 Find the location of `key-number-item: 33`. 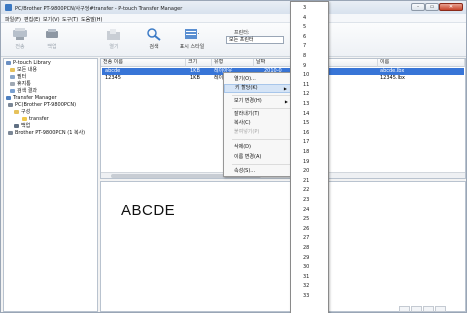

key-number-item: 33 is located at coordinates (306, 296).